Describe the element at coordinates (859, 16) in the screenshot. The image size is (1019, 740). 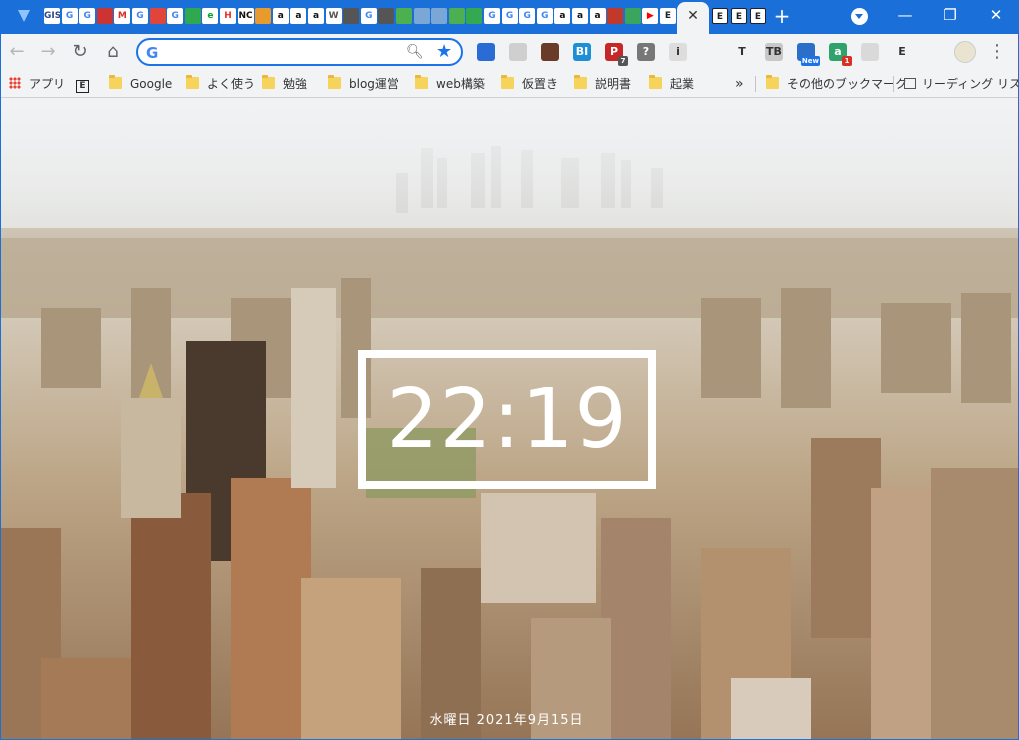
I see `tab-search-button` at that location.